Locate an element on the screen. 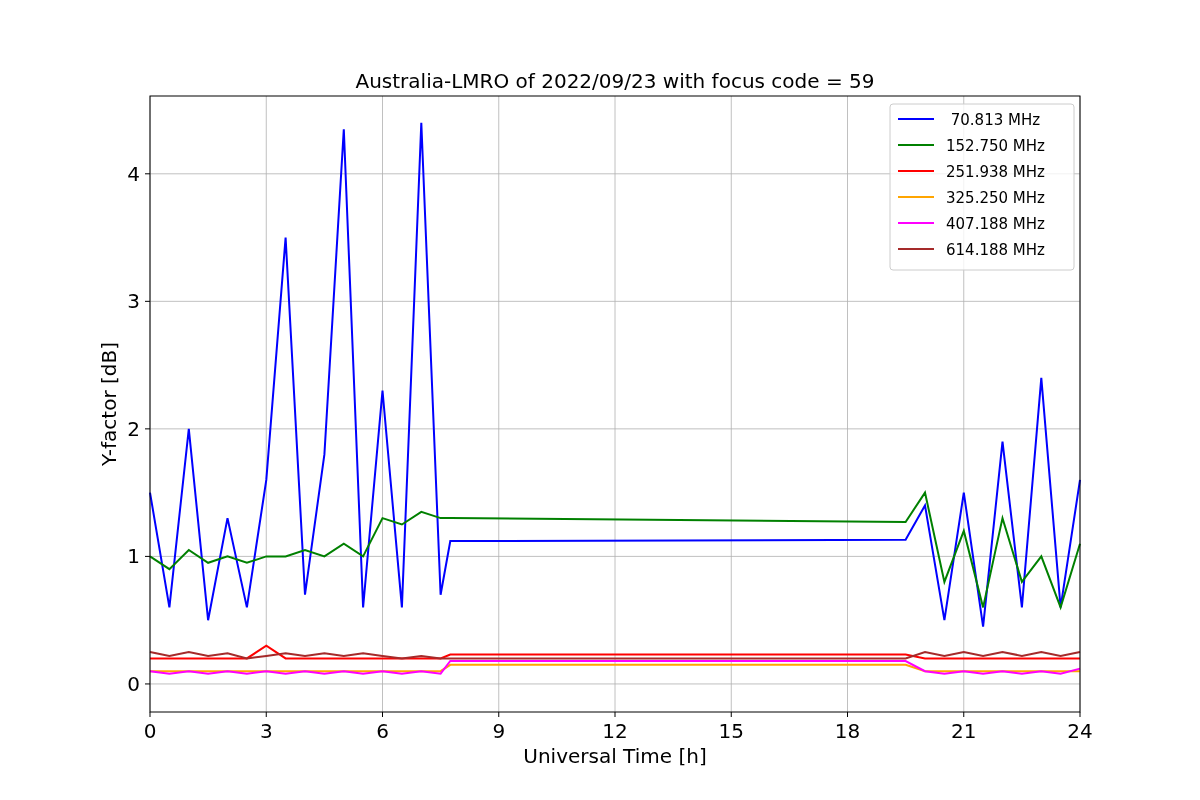 The width and height of the screenshot is (1200, 800). legend-label: 70.813 MHz is located at coordinates (995, 120).